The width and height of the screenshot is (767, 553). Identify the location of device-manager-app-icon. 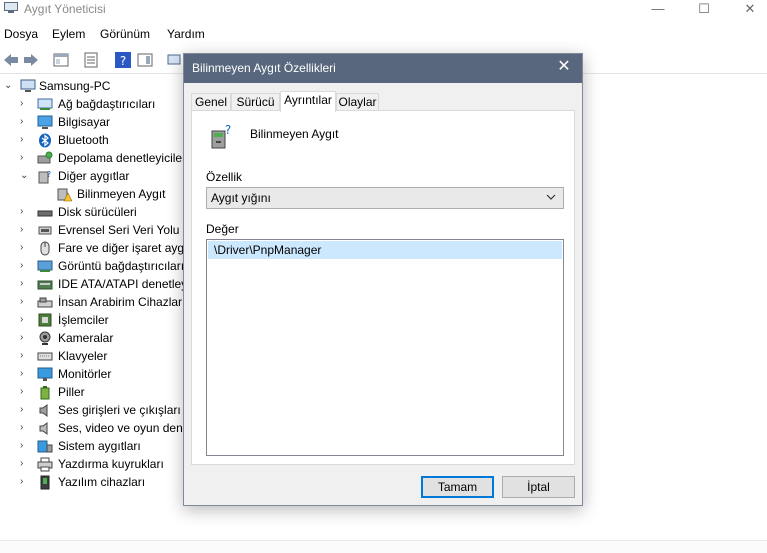
(11, 7).